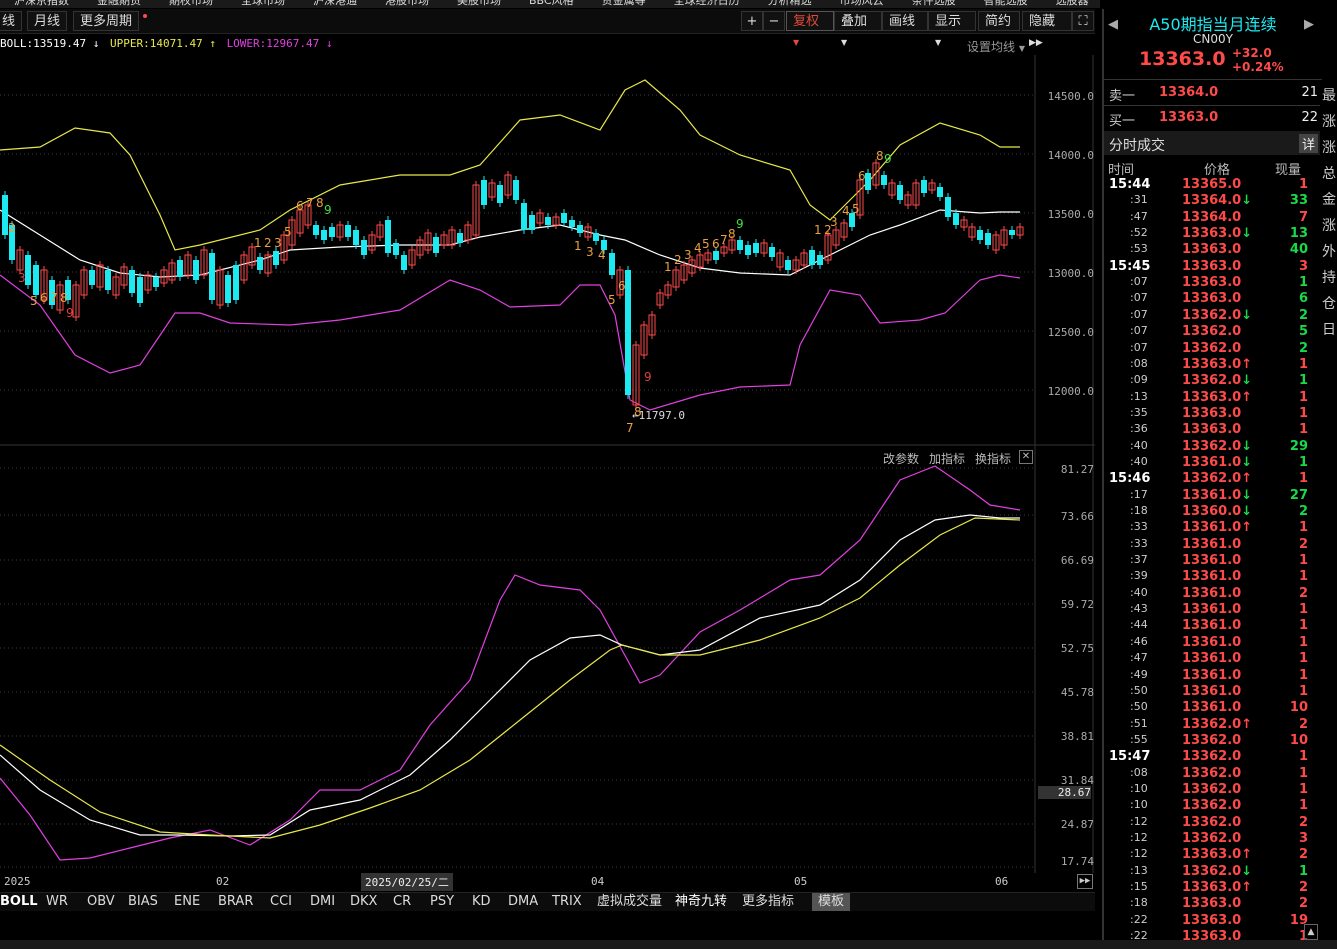 The image size is (1337, 949). What do you see at coordinates (101, 902) in the screenshot?
I see `indicator-tab: OBV` at bounding box center [101, 902].